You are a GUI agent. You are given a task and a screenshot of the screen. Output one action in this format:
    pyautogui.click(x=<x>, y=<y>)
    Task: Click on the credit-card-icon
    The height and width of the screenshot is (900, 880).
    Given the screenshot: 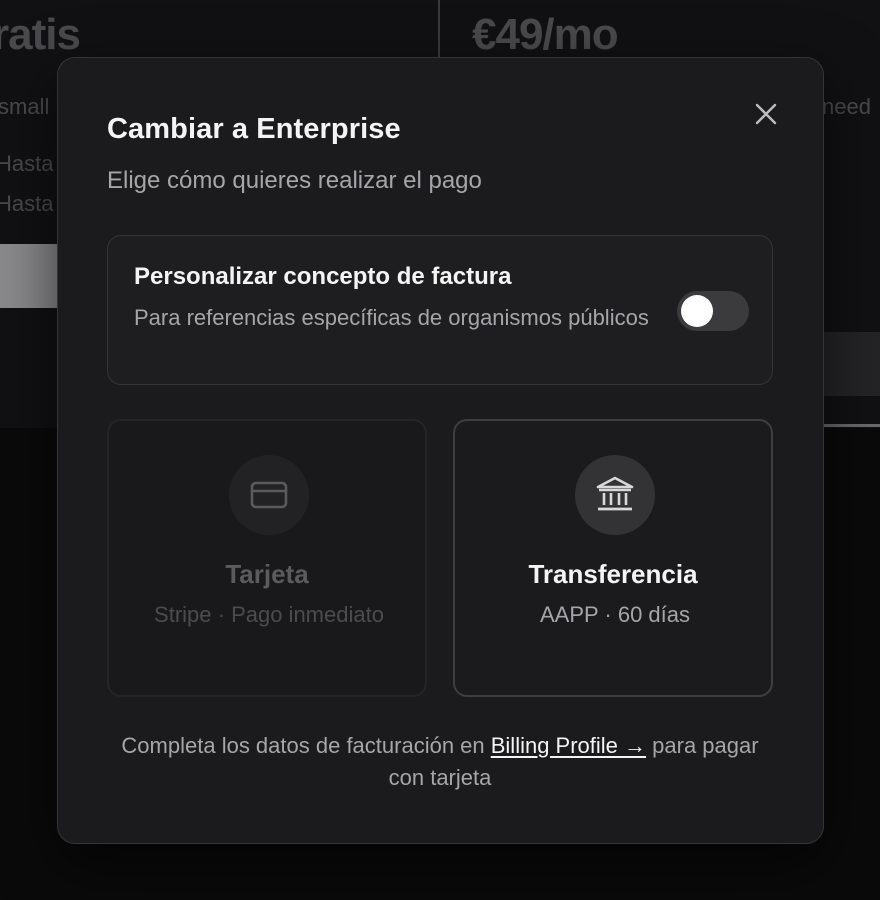 What is the action you would take?
    pyautogui.click(x=269, y=495)
    